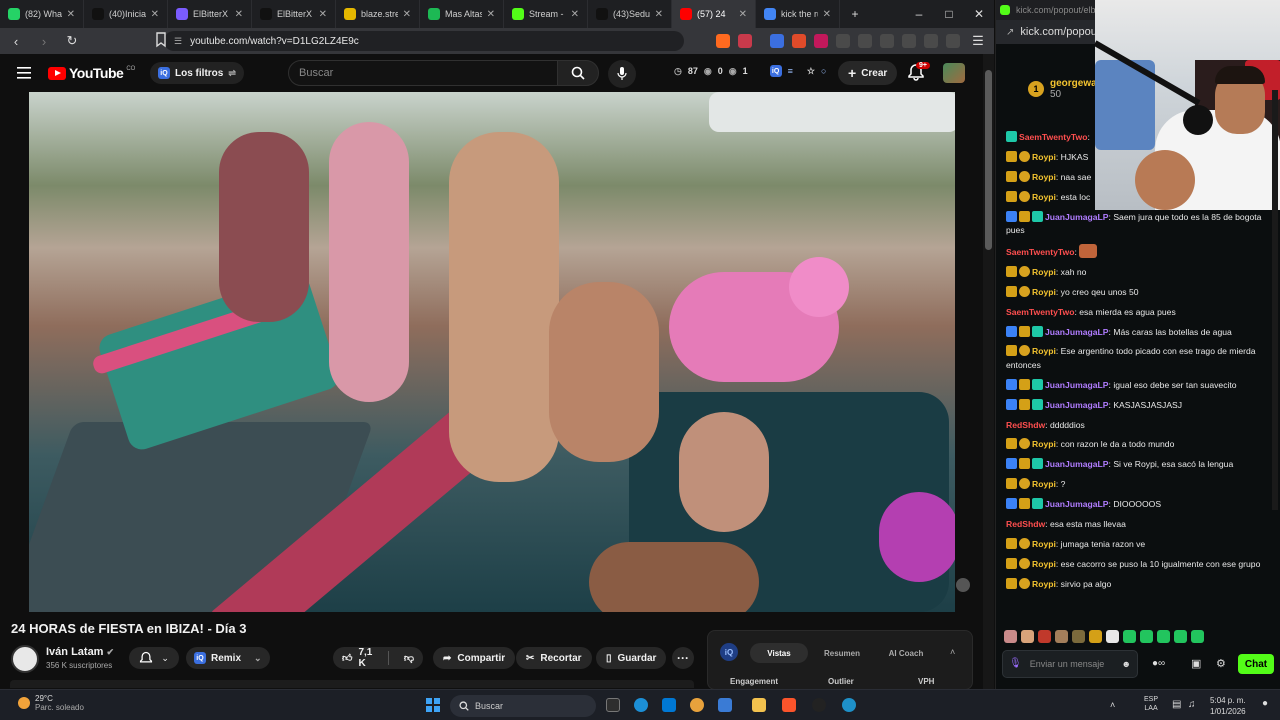 This screenshot has height=720, width=1280. What do you see at coordinates (669, 705) in the screenshot?
I see `store-icon` at bounding box center [669, 705].